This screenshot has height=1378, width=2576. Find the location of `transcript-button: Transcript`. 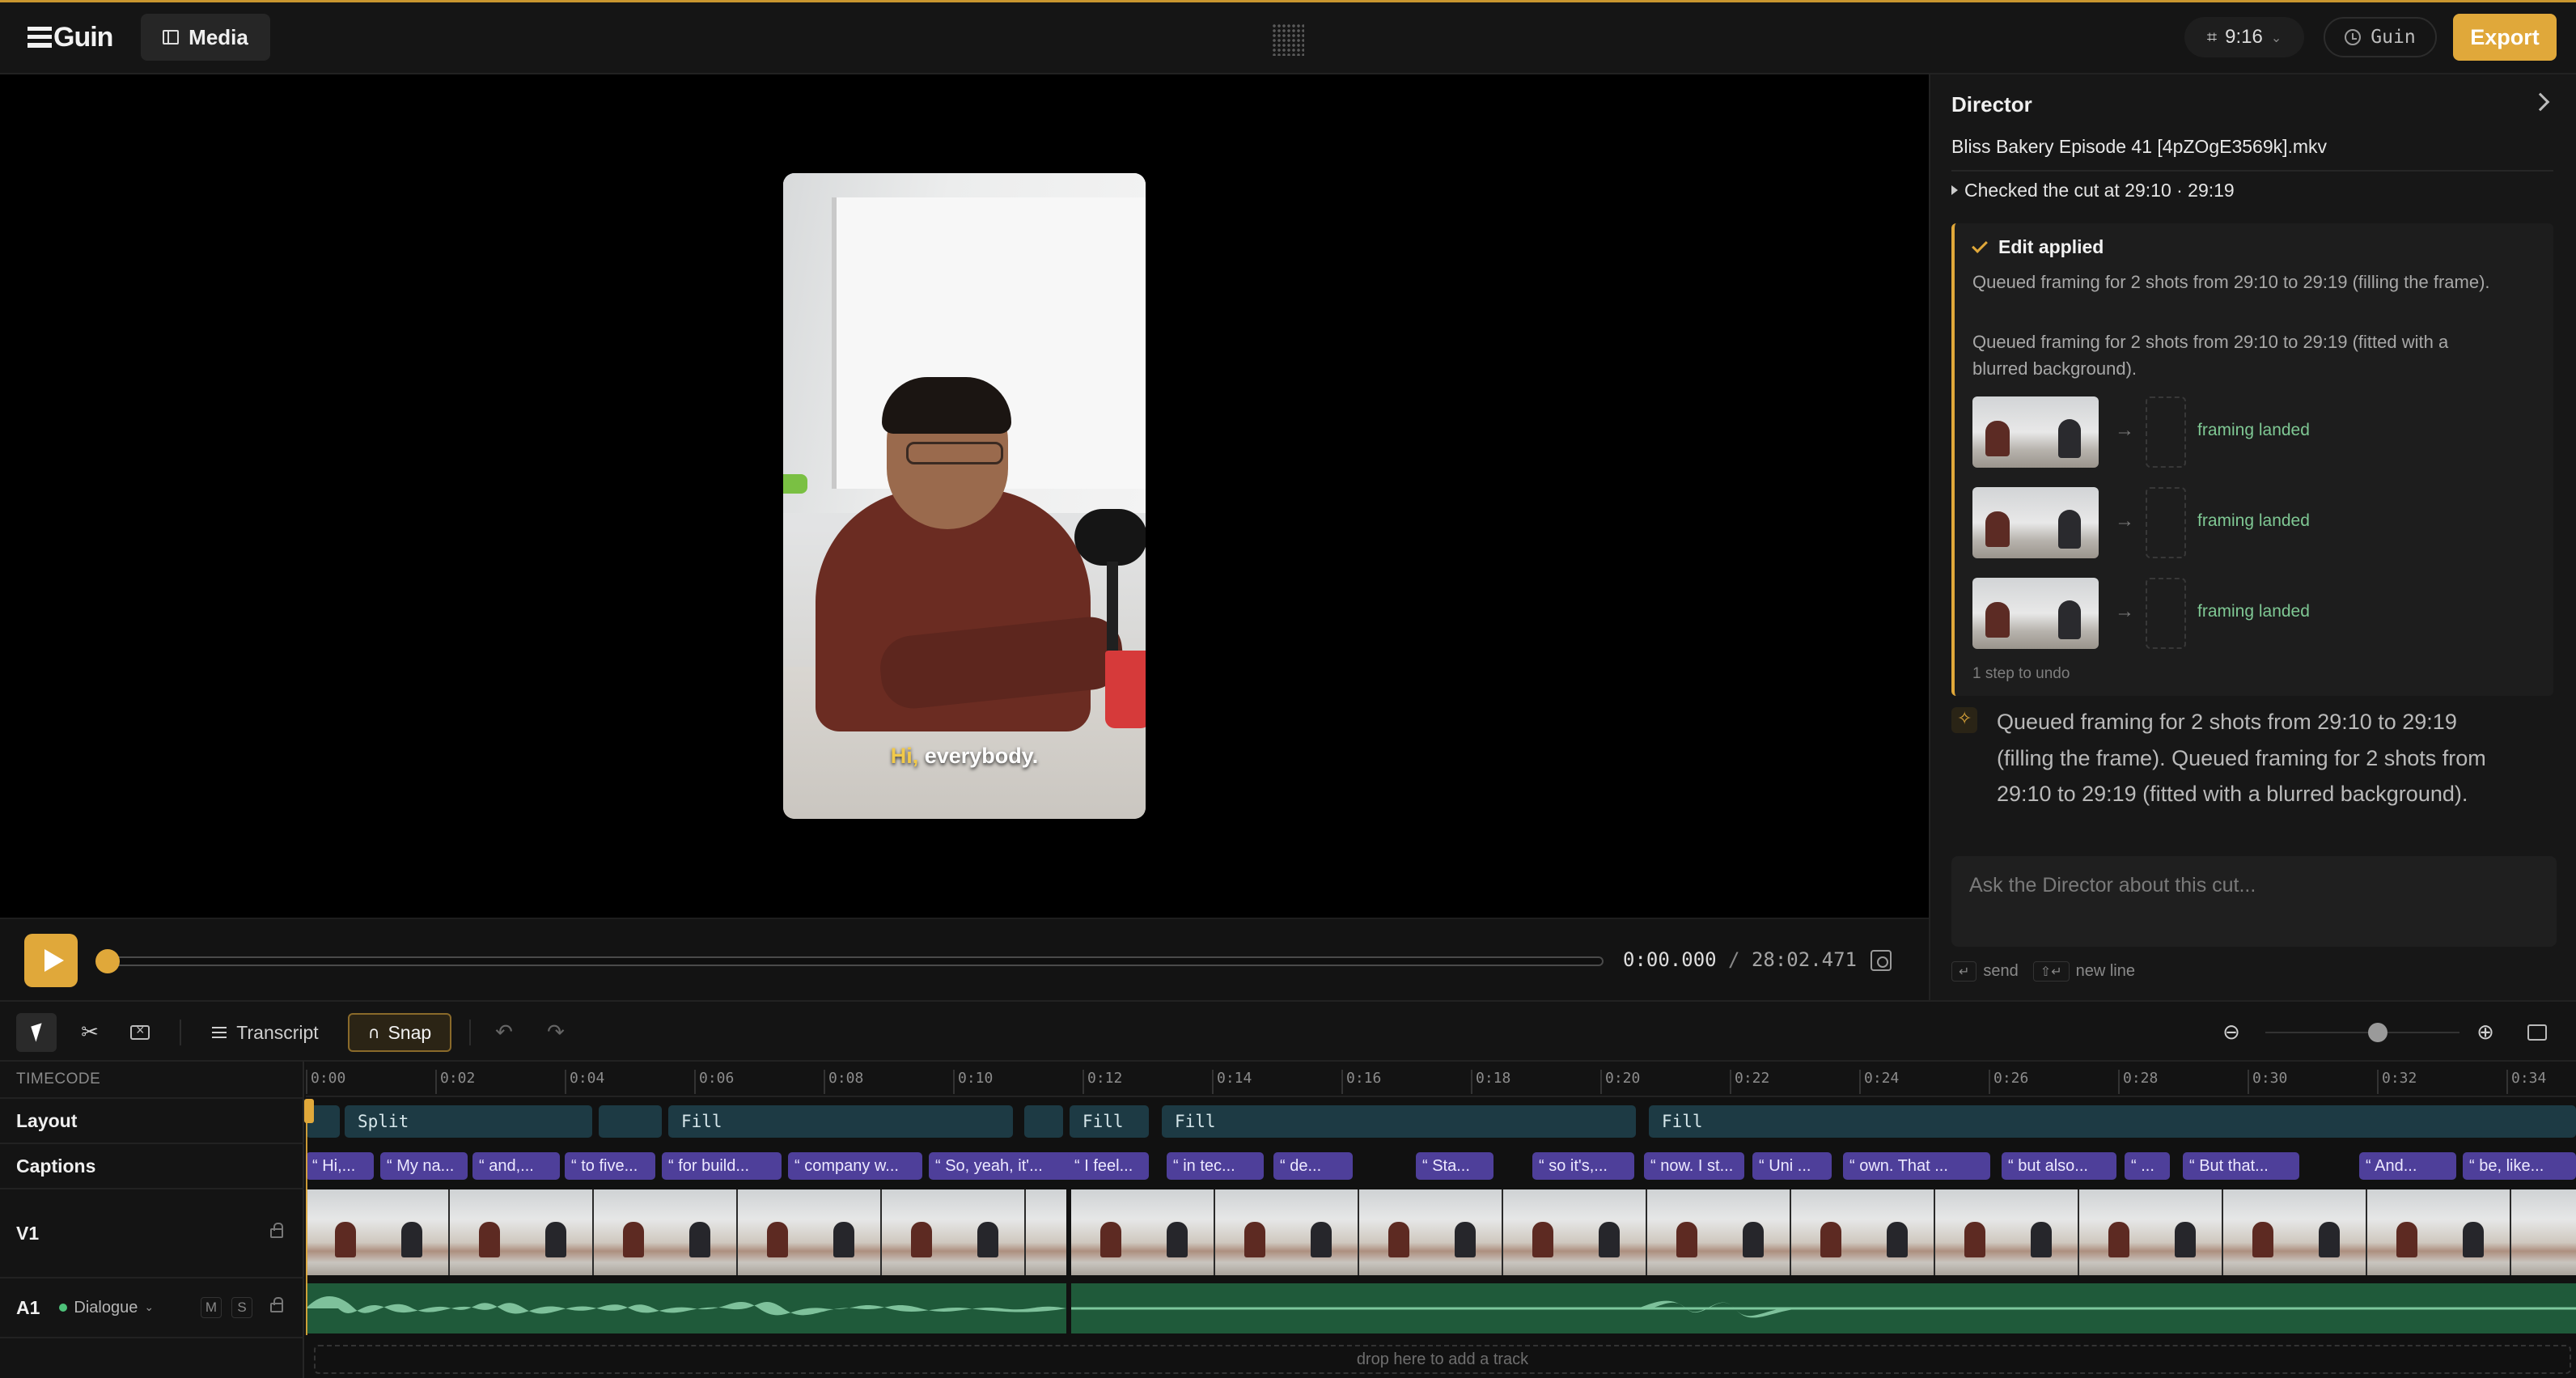

transcript-button: Transcript is located at coordinates (265, 1032).